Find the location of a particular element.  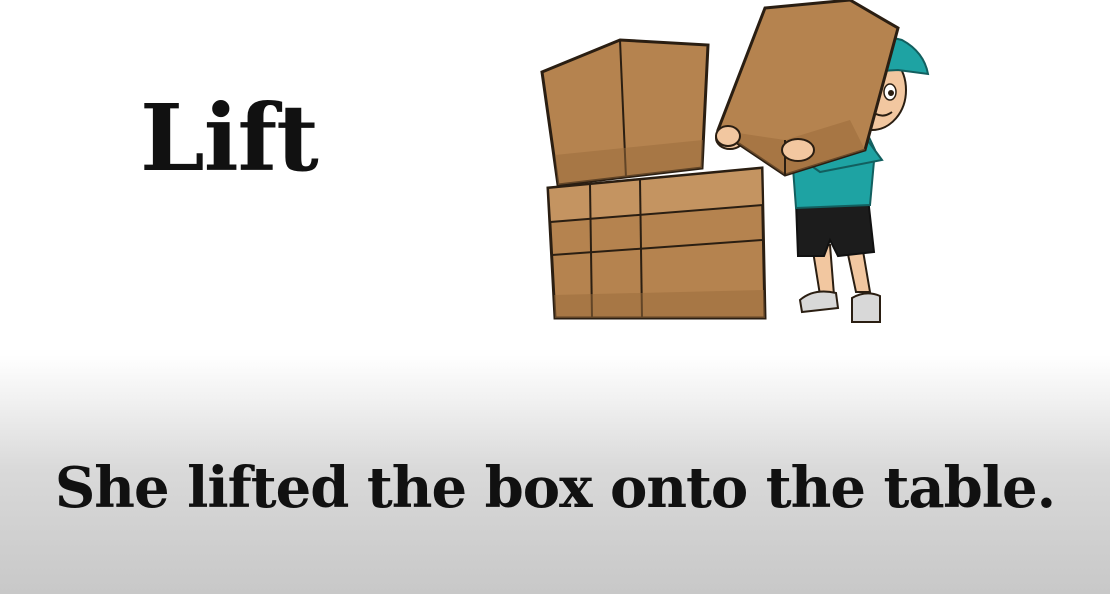

vocabulary-word: Lift is located at coordinates (229, 138).